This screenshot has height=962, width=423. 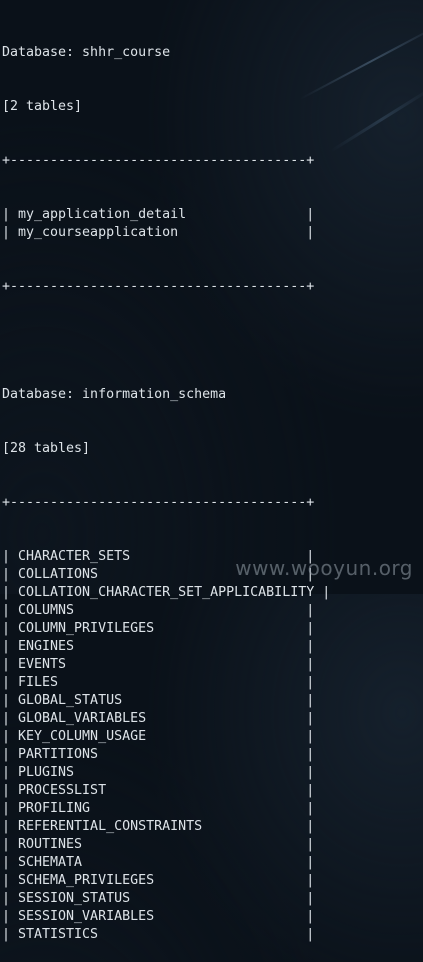 What do you see at coordinates (158, 880) in the screenshot?
I see `table-row: | SCHEMA_PRIVILEGES |` at bounding box center [158, 880].